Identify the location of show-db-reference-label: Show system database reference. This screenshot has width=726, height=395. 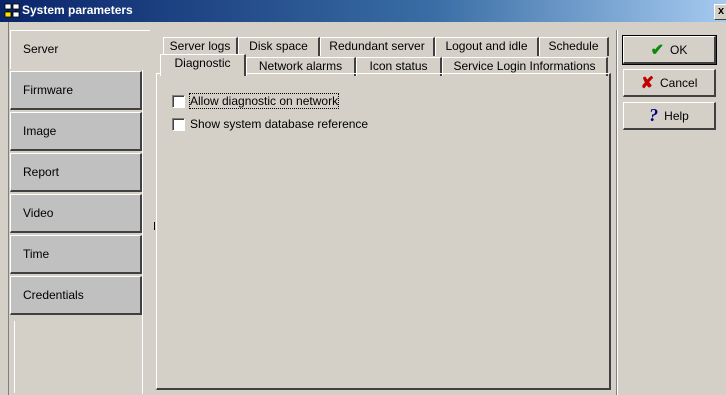
(279, 124).